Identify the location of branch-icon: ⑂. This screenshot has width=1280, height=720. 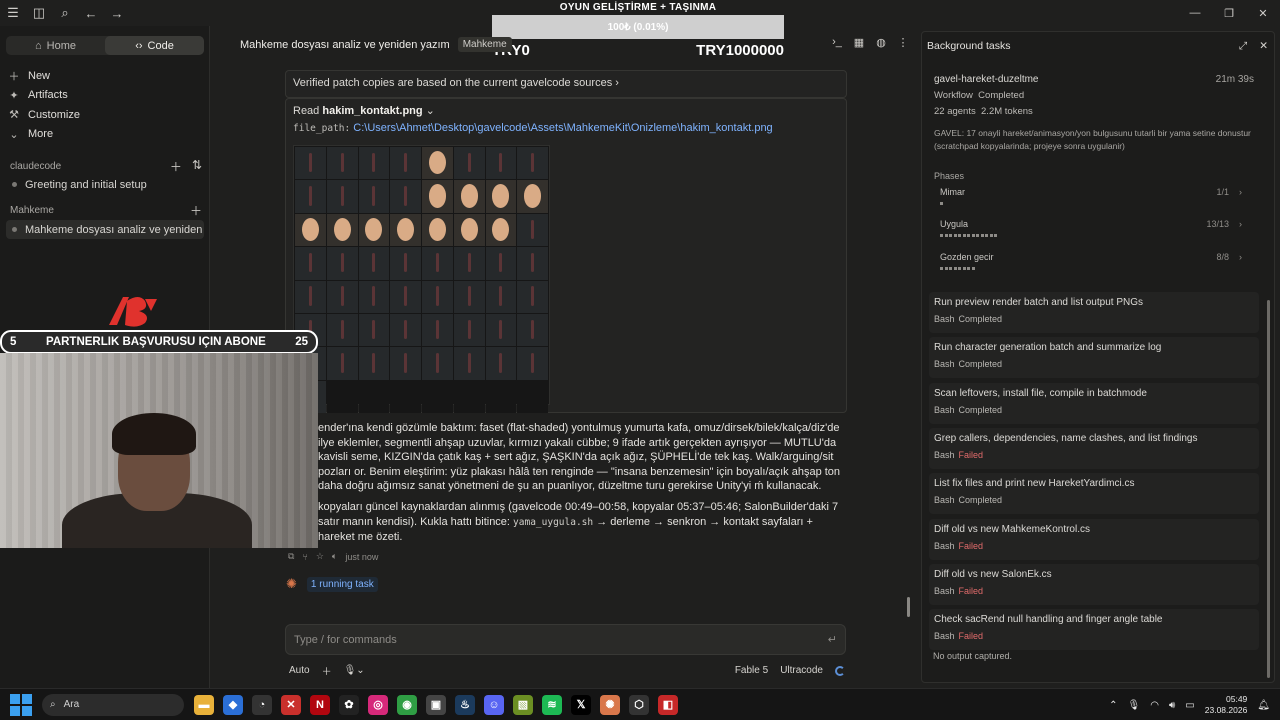
(304, 557).